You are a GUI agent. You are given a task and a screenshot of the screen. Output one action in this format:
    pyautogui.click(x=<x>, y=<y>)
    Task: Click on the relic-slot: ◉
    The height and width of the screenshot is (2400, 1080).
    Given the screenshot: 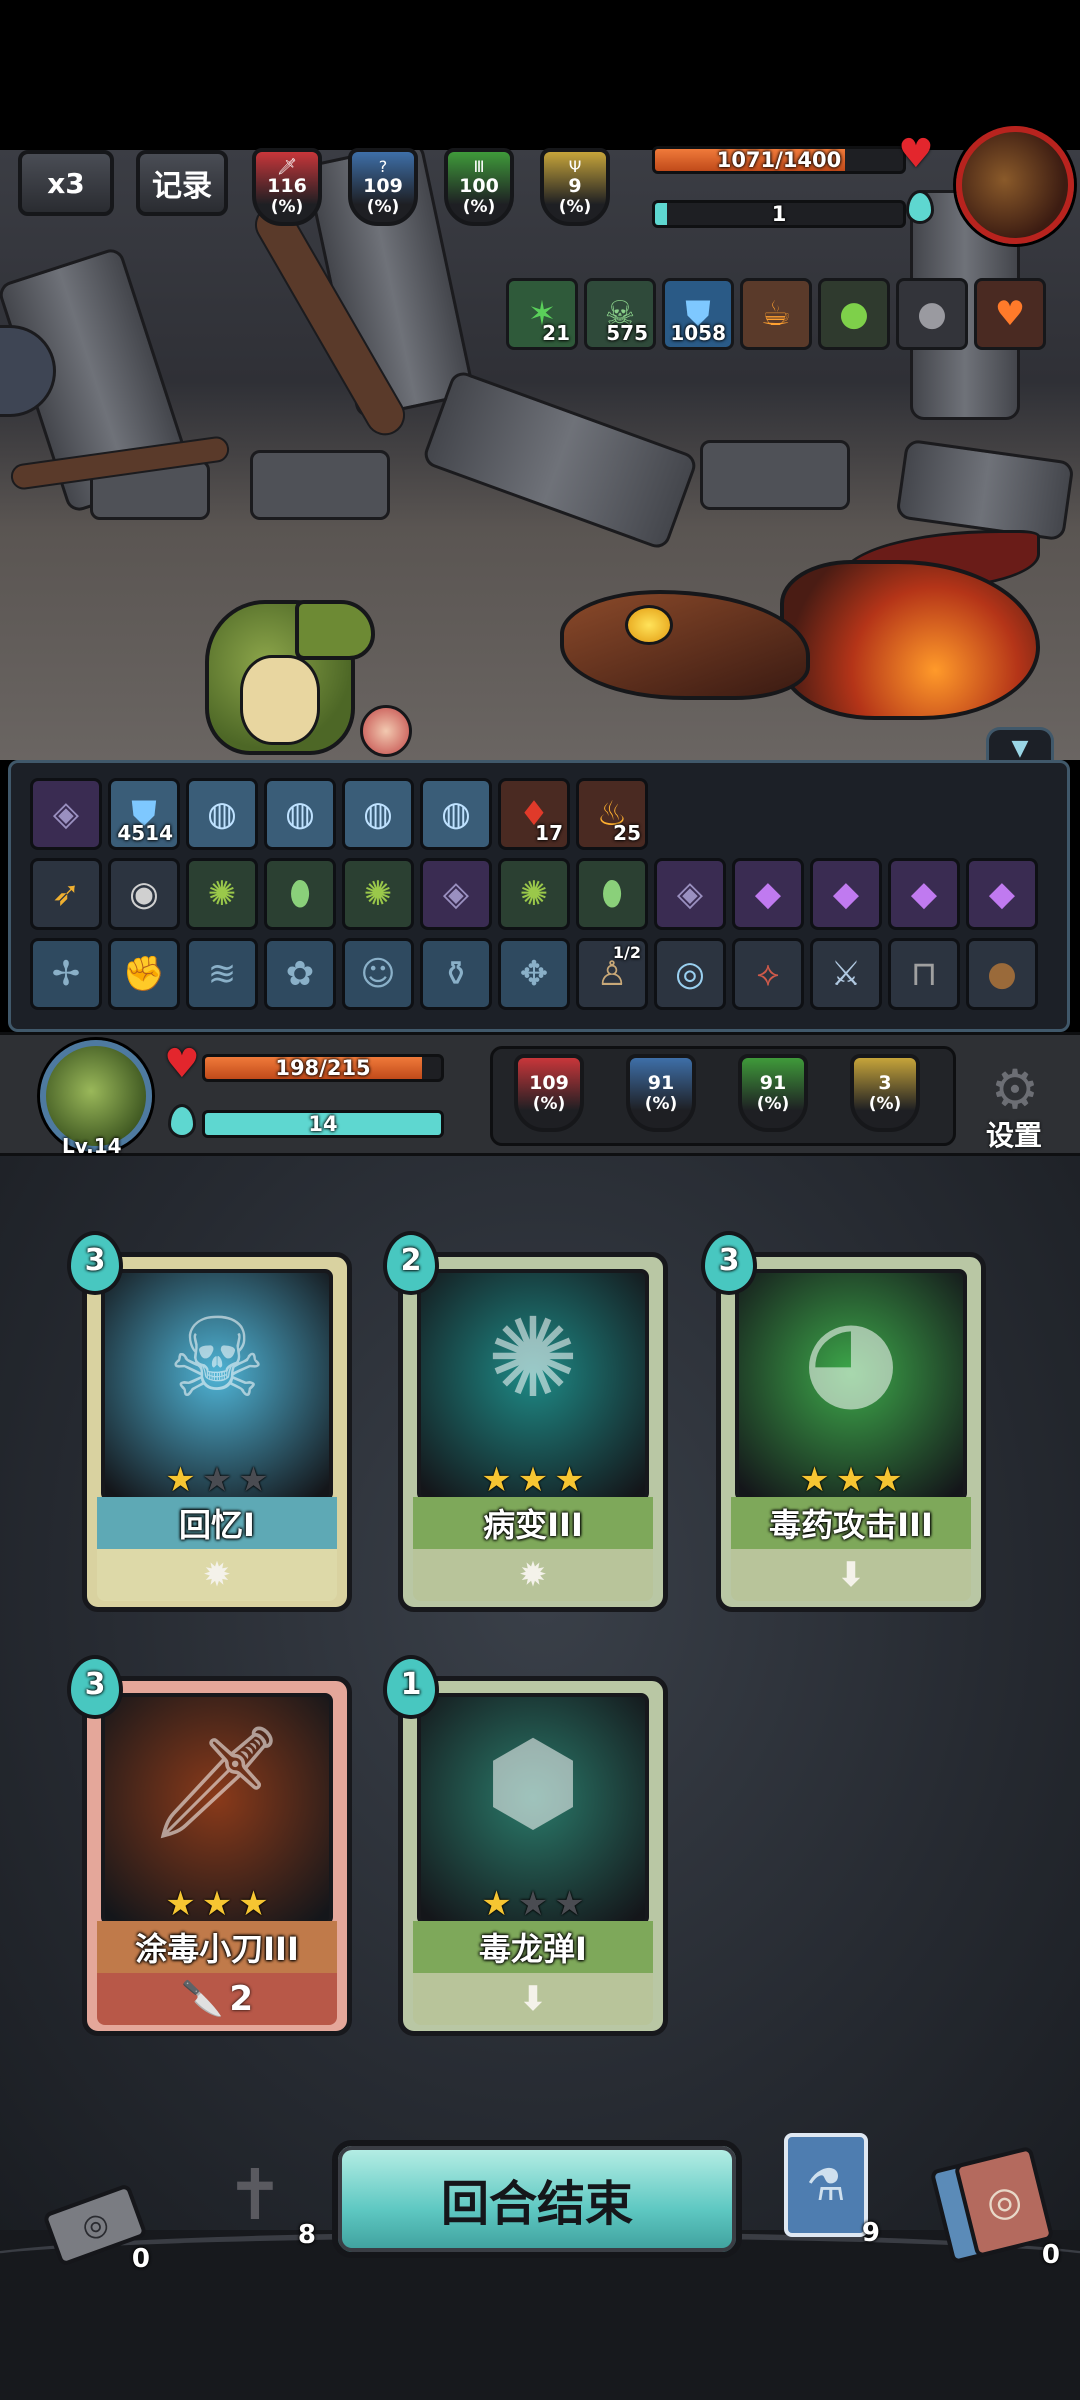 What is the action you would take?
    pyautogui.click(x=144, y=894)
    